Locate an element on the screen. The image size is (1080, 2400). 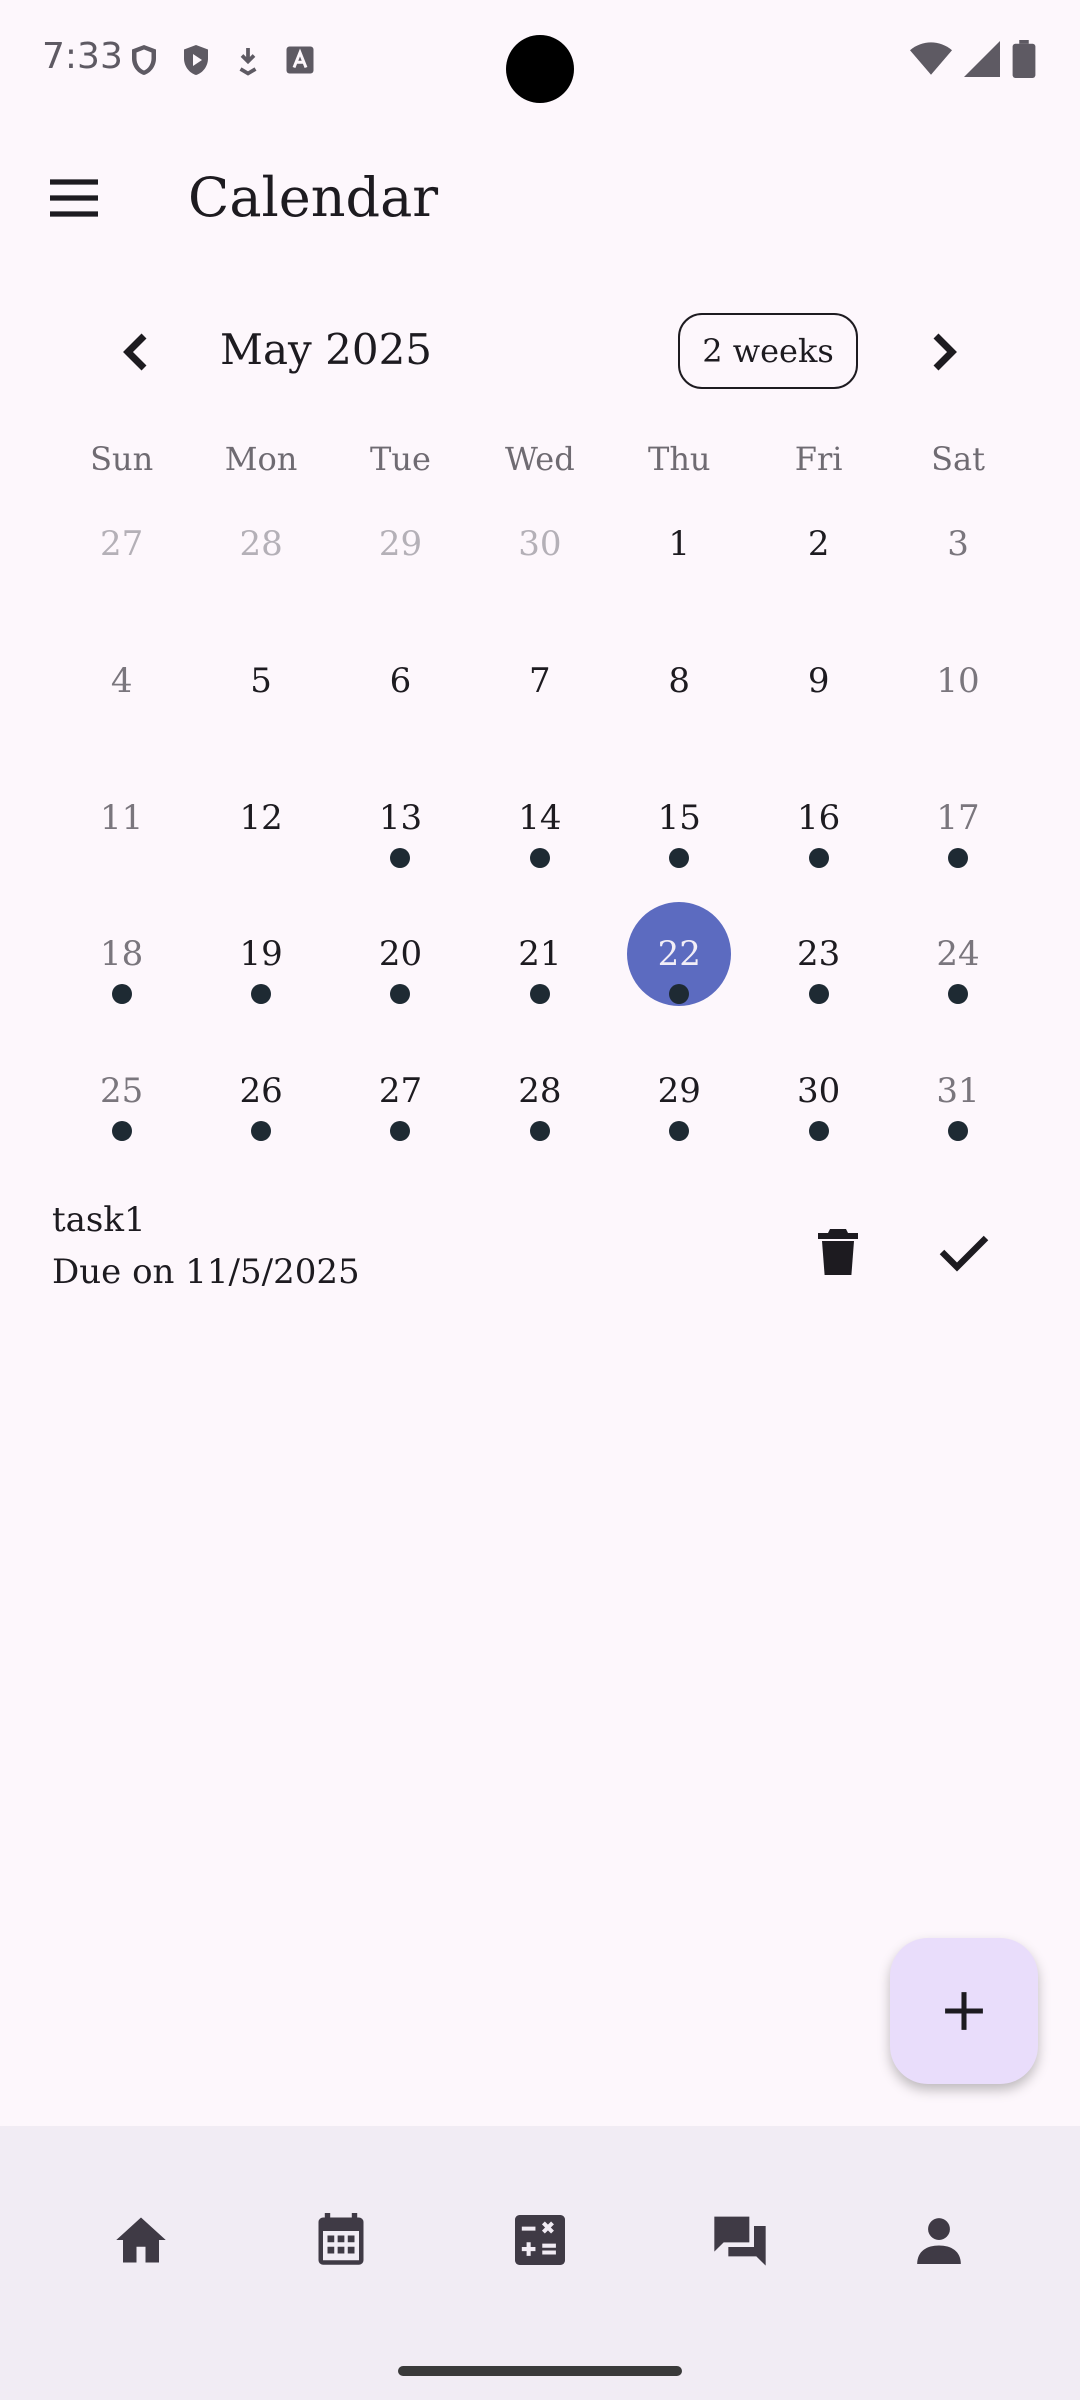
menu-icon is located at coordinates (74, 198).